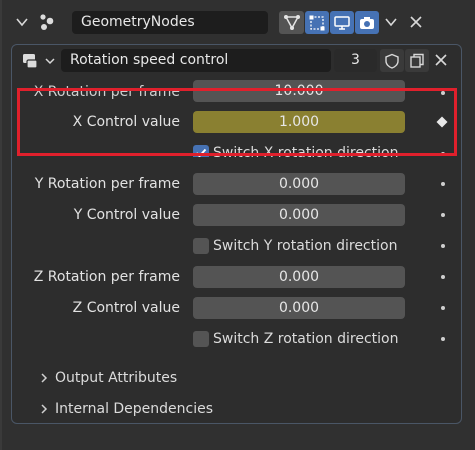  I want to click on render-icon, so click(367, 22).